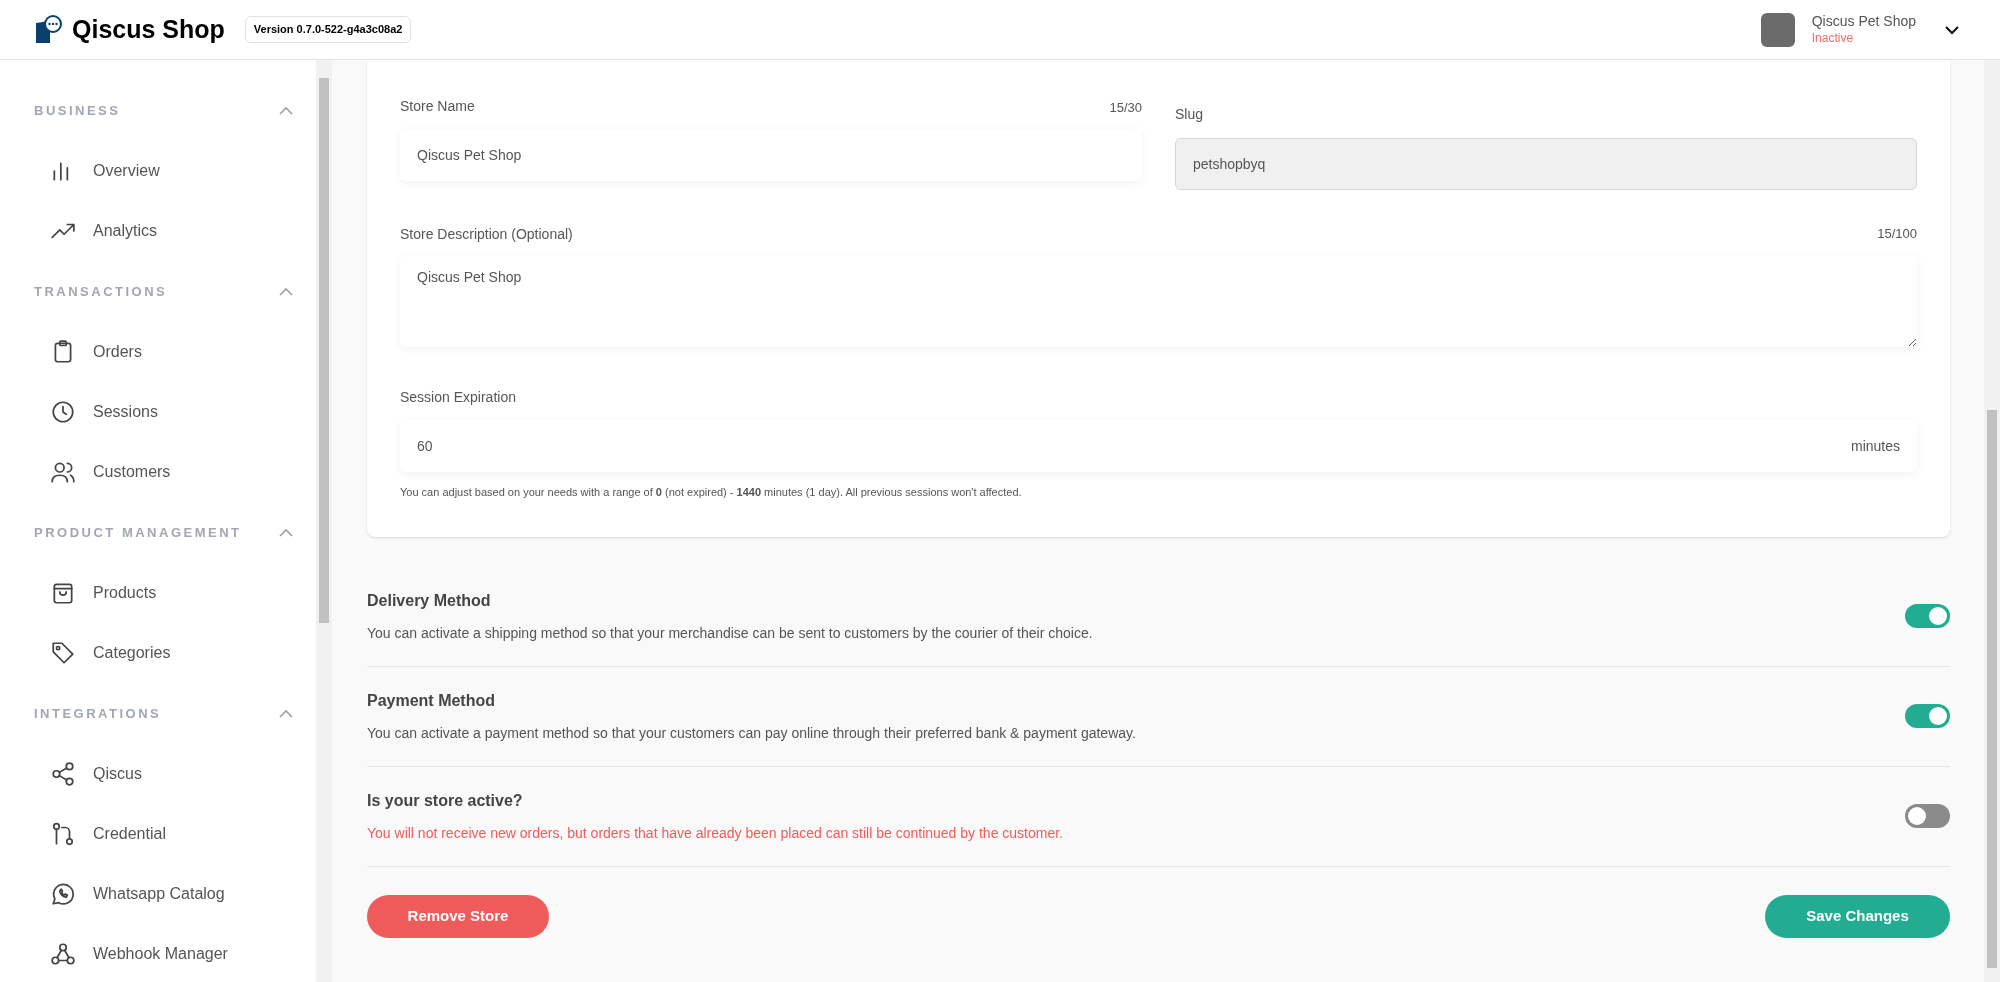  I want to click on field-label: Store Description (Optional), so click(486, 234).